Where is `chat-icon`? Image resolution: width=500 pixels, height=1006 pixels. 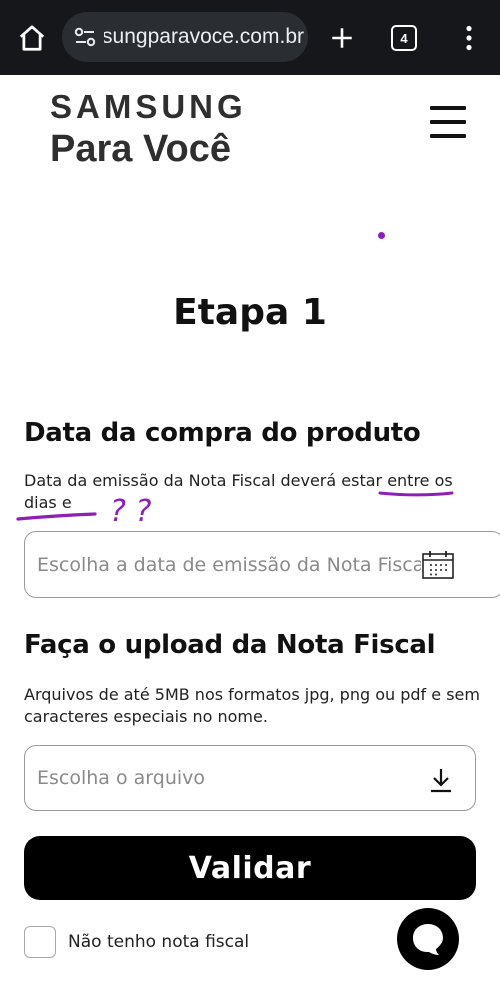
chat-icon is located at coordinates (428, 939).